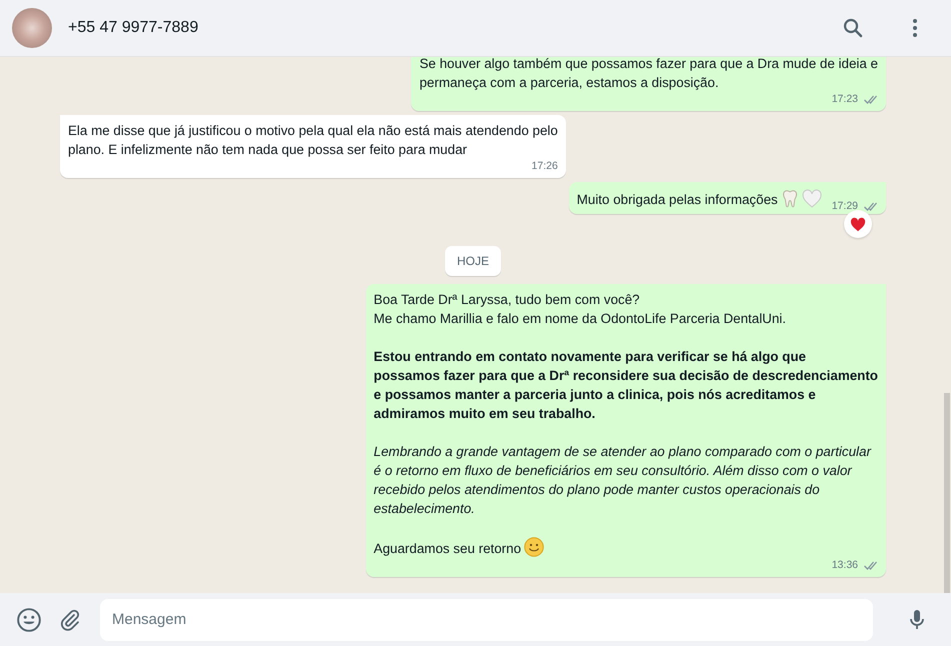  Describe the element at coordinates (626, 385) in the screenshot. I see `message-text: Estou entrando em contato novamente para verificar se há algo que possamos fazer para que a Drª reconsidere sua decisão de descredenciamento e possamos manter a parceria junto a clinica, pois nós acreditamos e admiramos muito em seu trabalho.` at that location.